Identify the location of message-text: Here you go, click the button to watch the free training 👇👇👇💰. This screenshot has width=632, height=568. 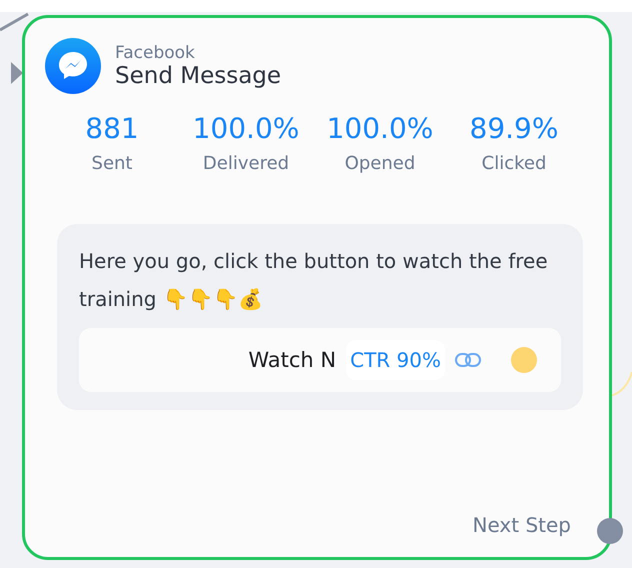
(314, 280).